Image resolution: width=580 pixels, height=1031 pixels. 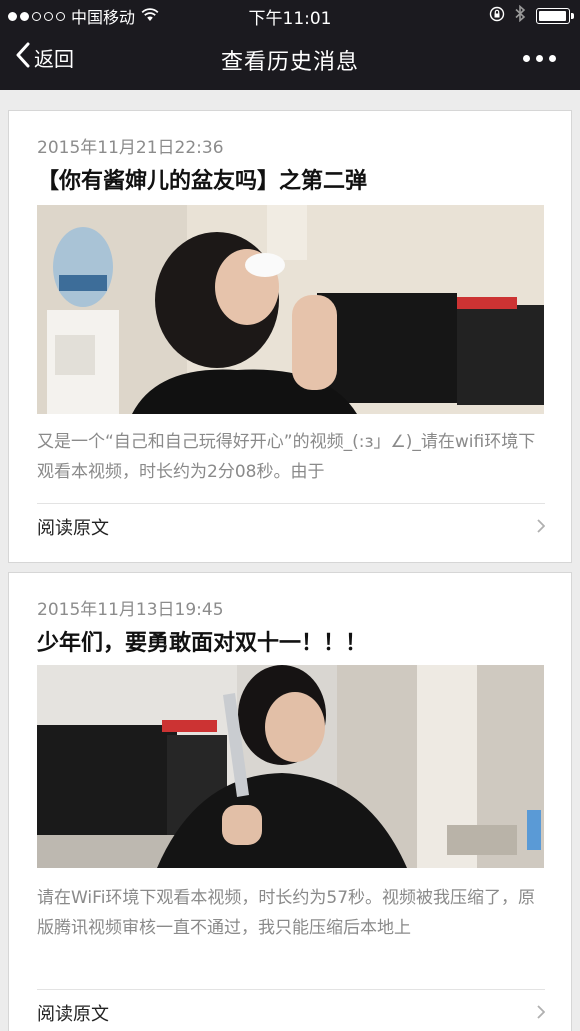 What do you see at coordinates (531, 15) in the screenshot?
I see `status-right` at bounding box center [531, 15].